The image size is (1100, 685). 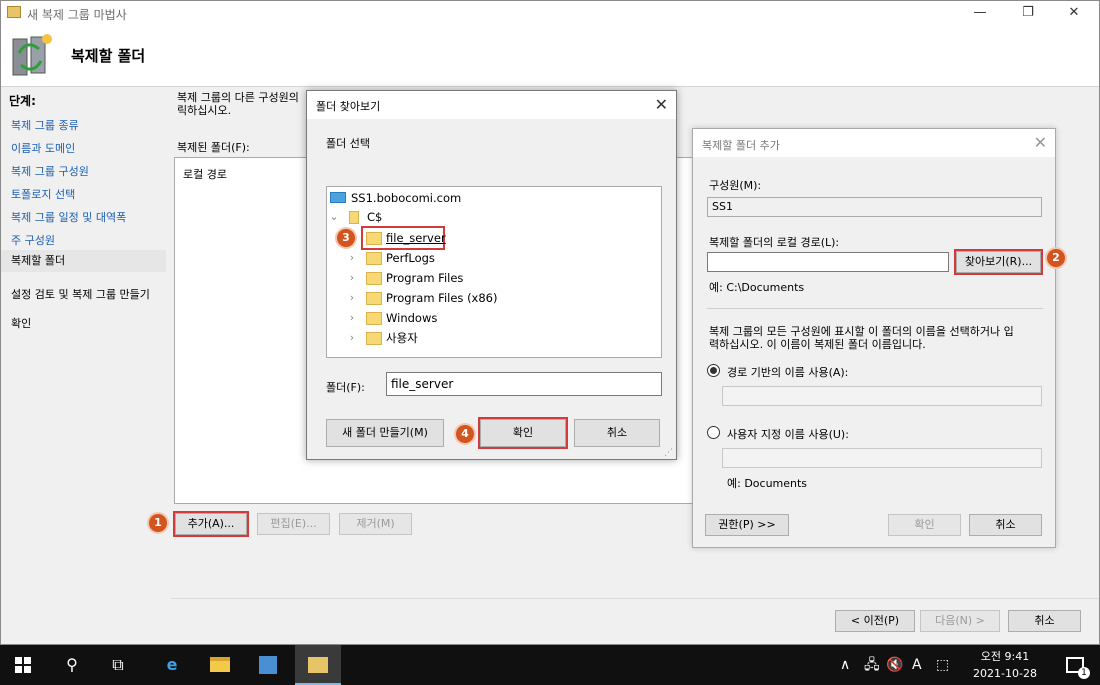 What do you see at coordinates (23, 665) in the screenshot?
I see `start-windows-icon` at bounding box center [23, 665].